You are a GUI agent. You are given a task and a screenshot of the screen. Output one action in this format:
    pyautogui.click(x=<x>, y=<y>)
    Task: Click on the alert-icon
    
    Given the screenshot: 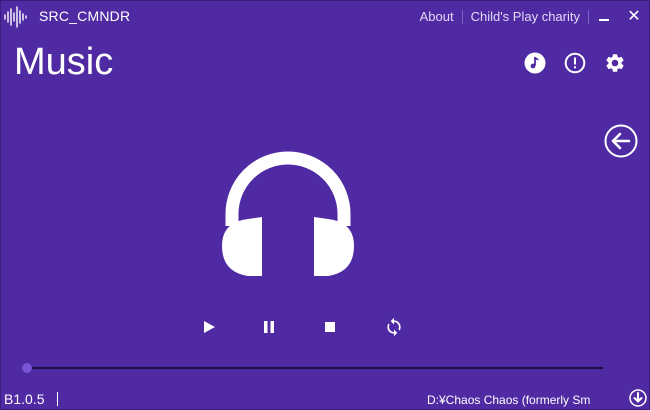 What is the action you would take?
    pyautogui.click(x=575, y=63)
    